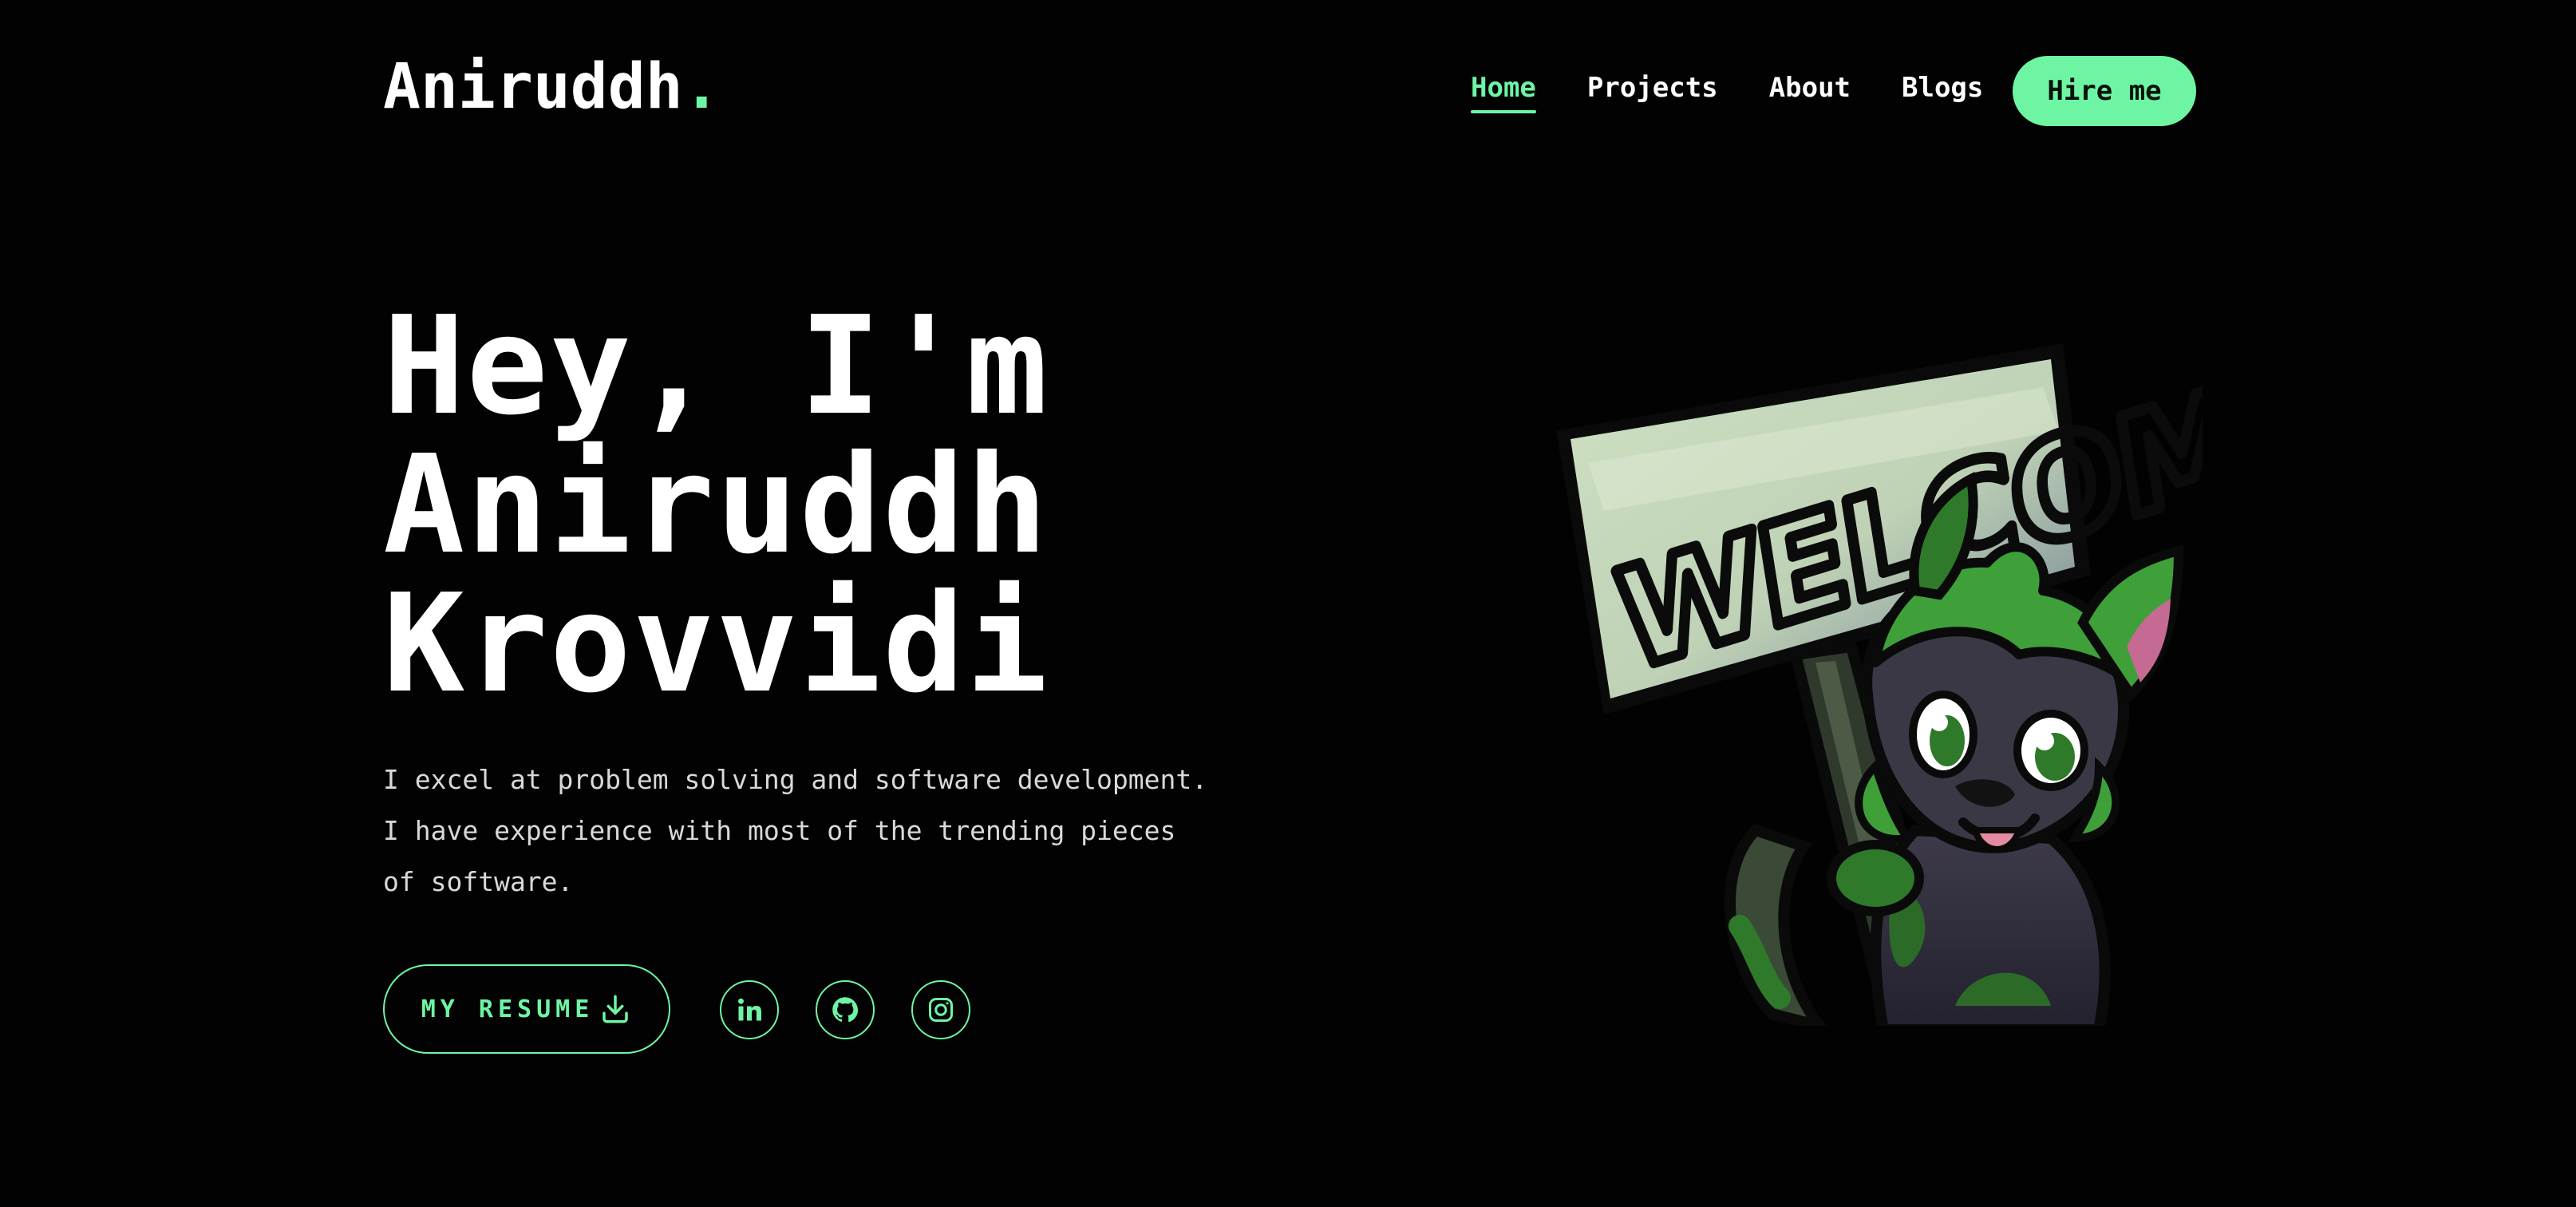 The width and height of the screenshot is (2576, 1207). I want to click on nav-home: Home, so click(1503, 92).